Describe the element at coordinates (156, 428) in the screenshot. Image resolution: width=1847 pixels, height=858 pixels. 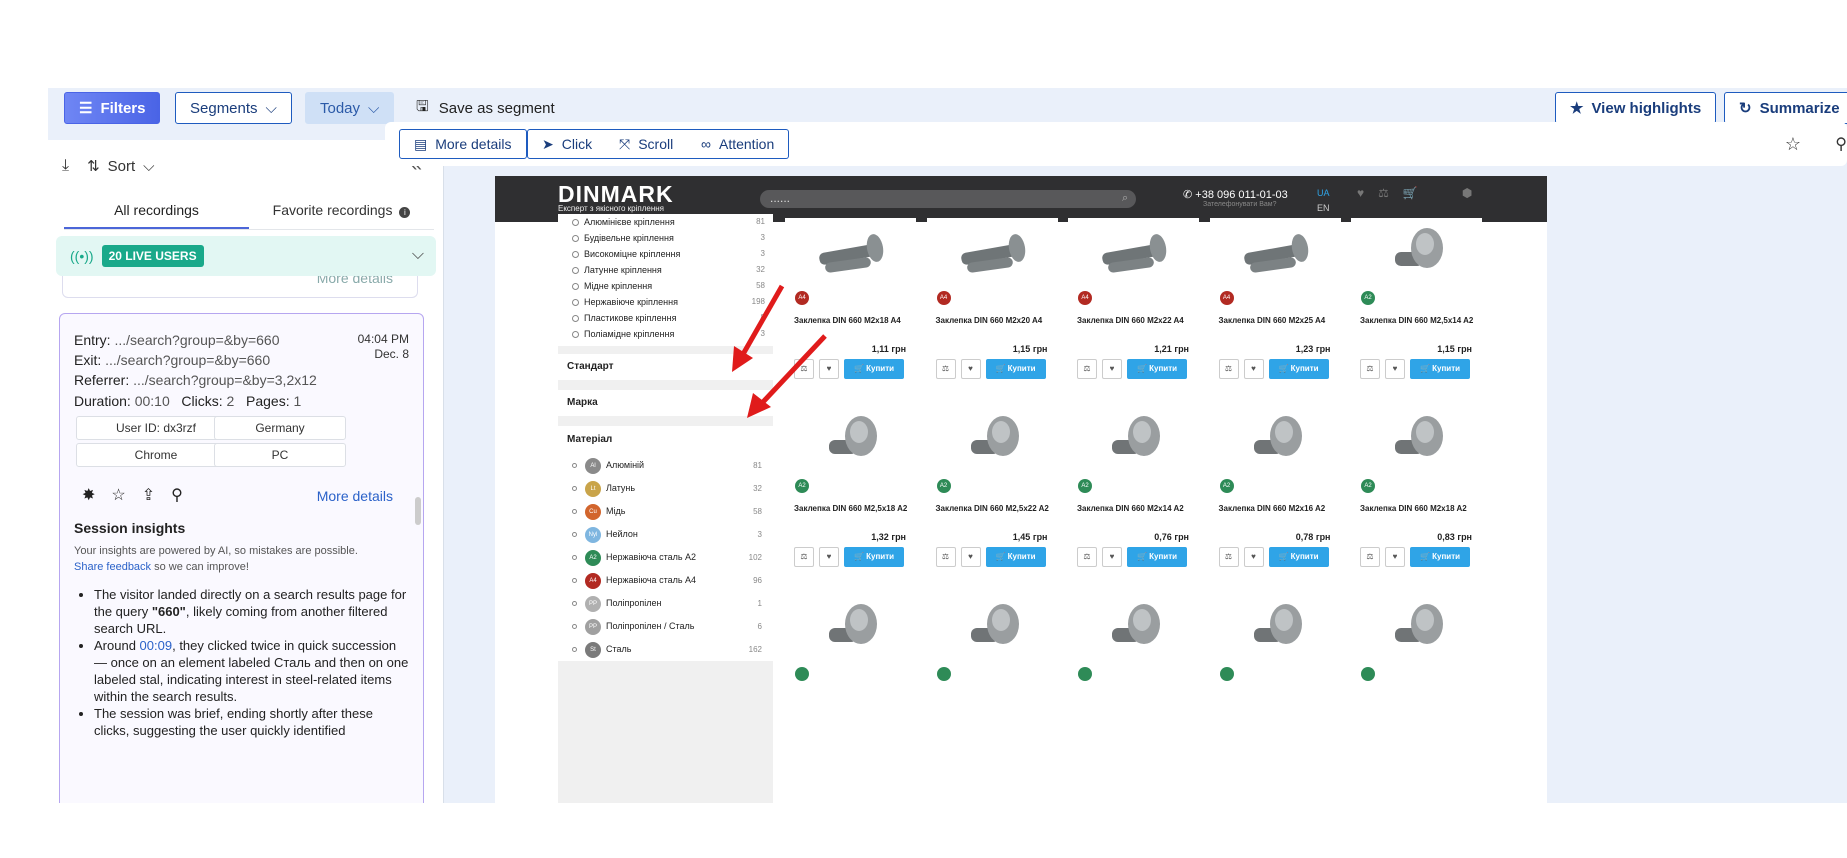
I see `user-id-chip: User ID: dx3rzf` at that location.